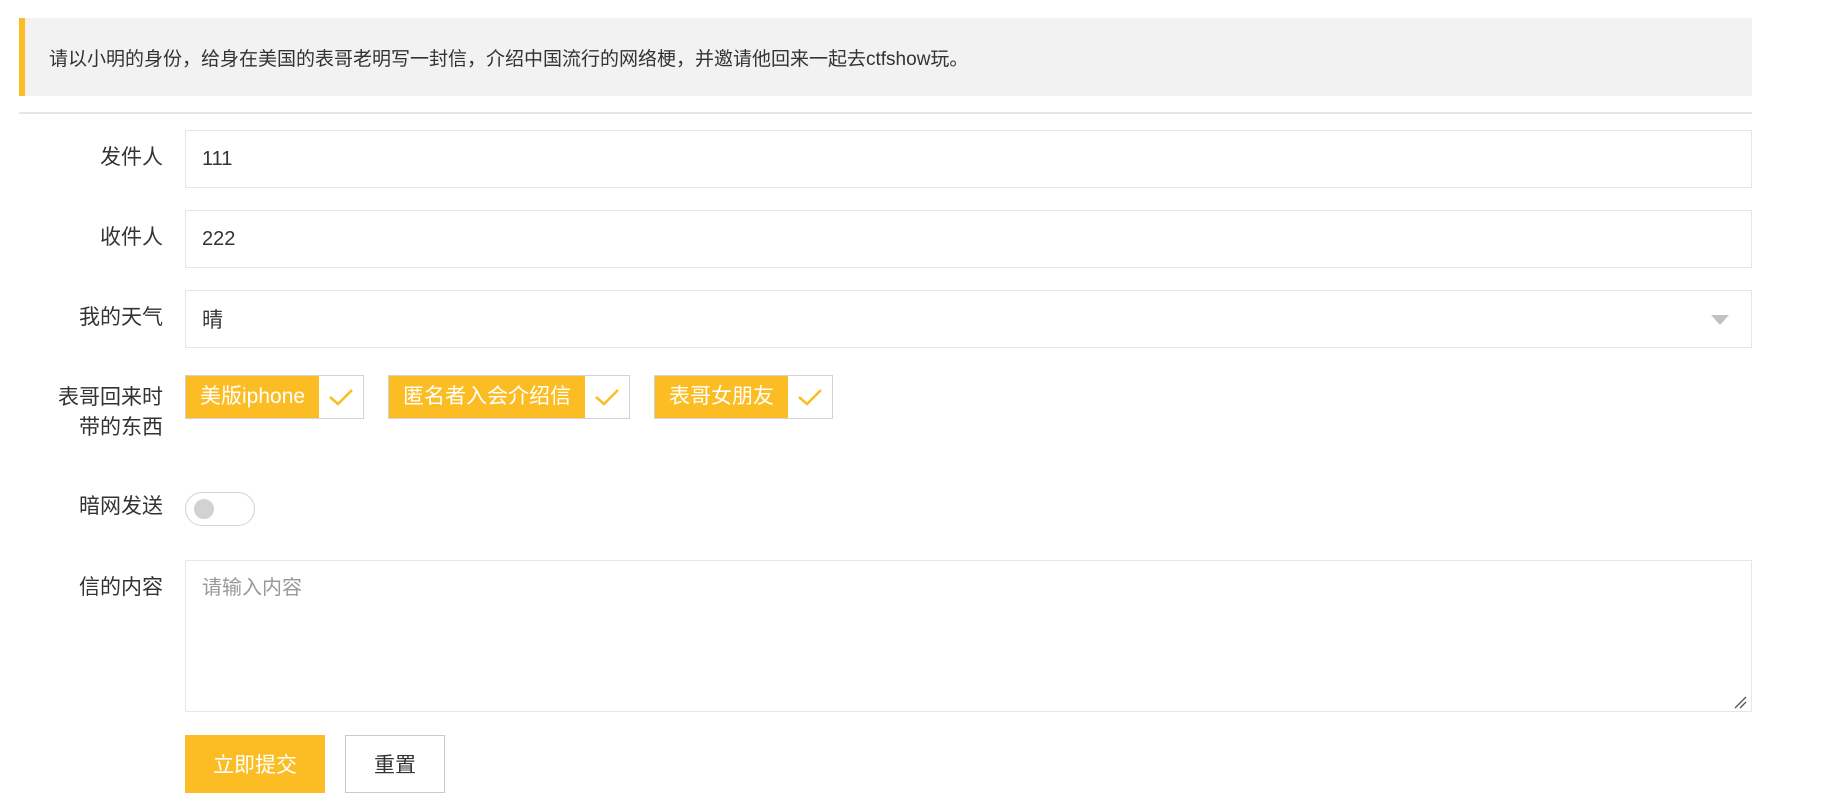 This screenshot has height=809, width=1848. What do you see at coordinates (885, 113) in the screenshot?
I see `divider` at bounding box center [885, 113].